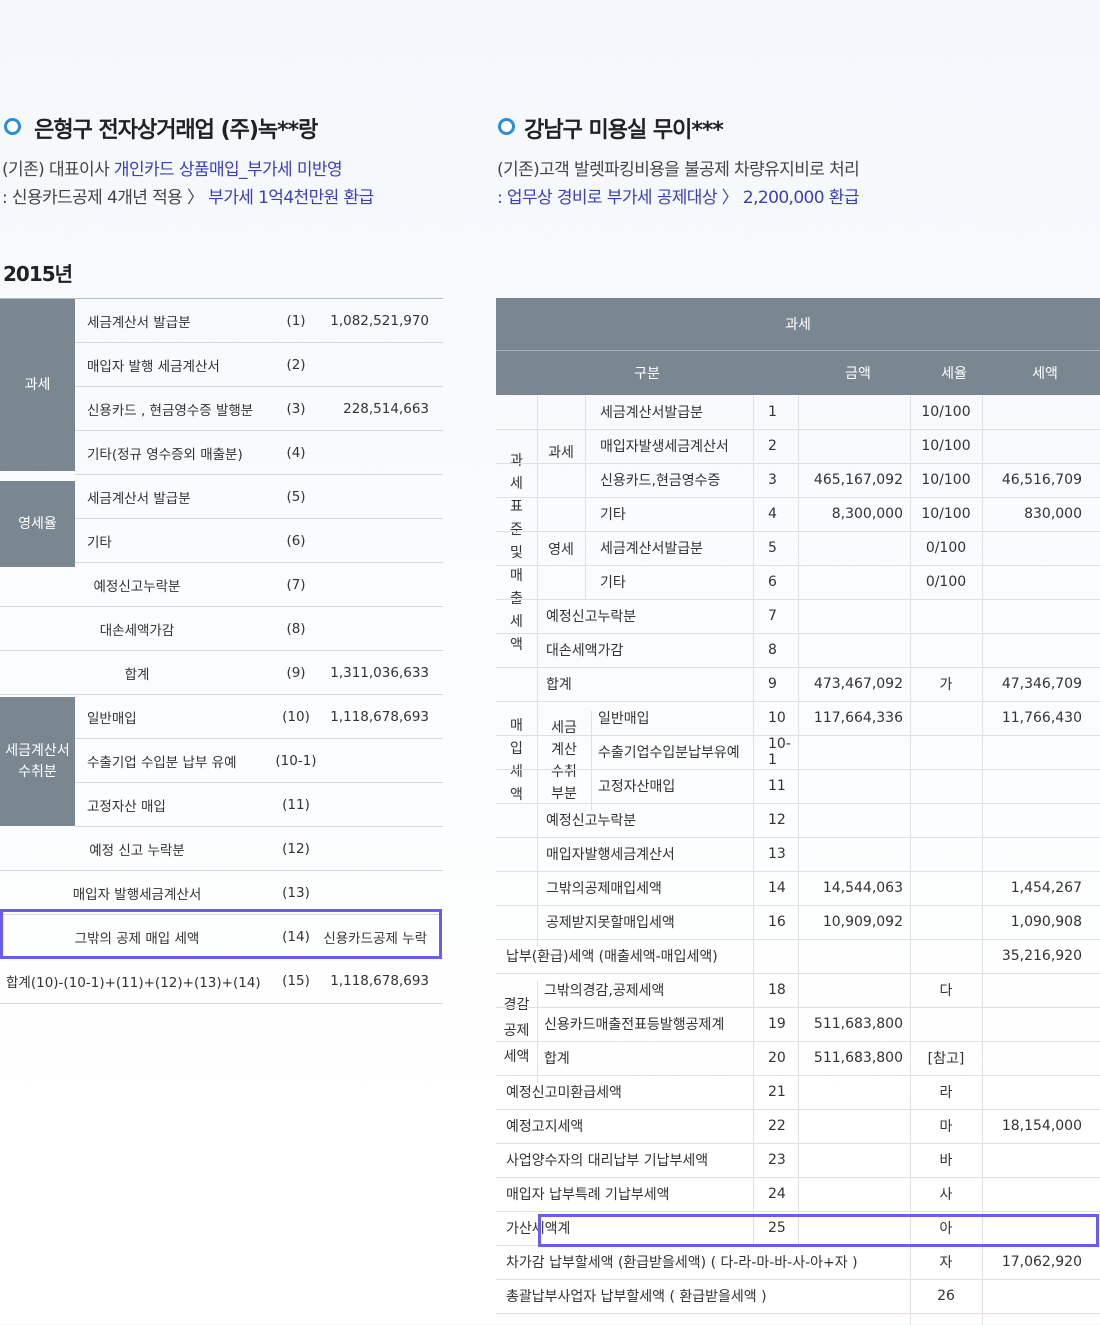 The height and width of the screenshot is (1325, 1100). I want to click on row-rate: 마, so click(946, 1127).